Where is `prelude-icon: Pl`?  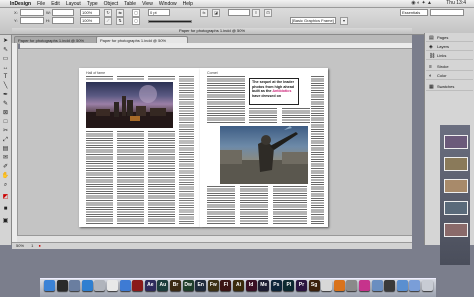
prelude-icon: Pl is located at coordinates (289, 285).